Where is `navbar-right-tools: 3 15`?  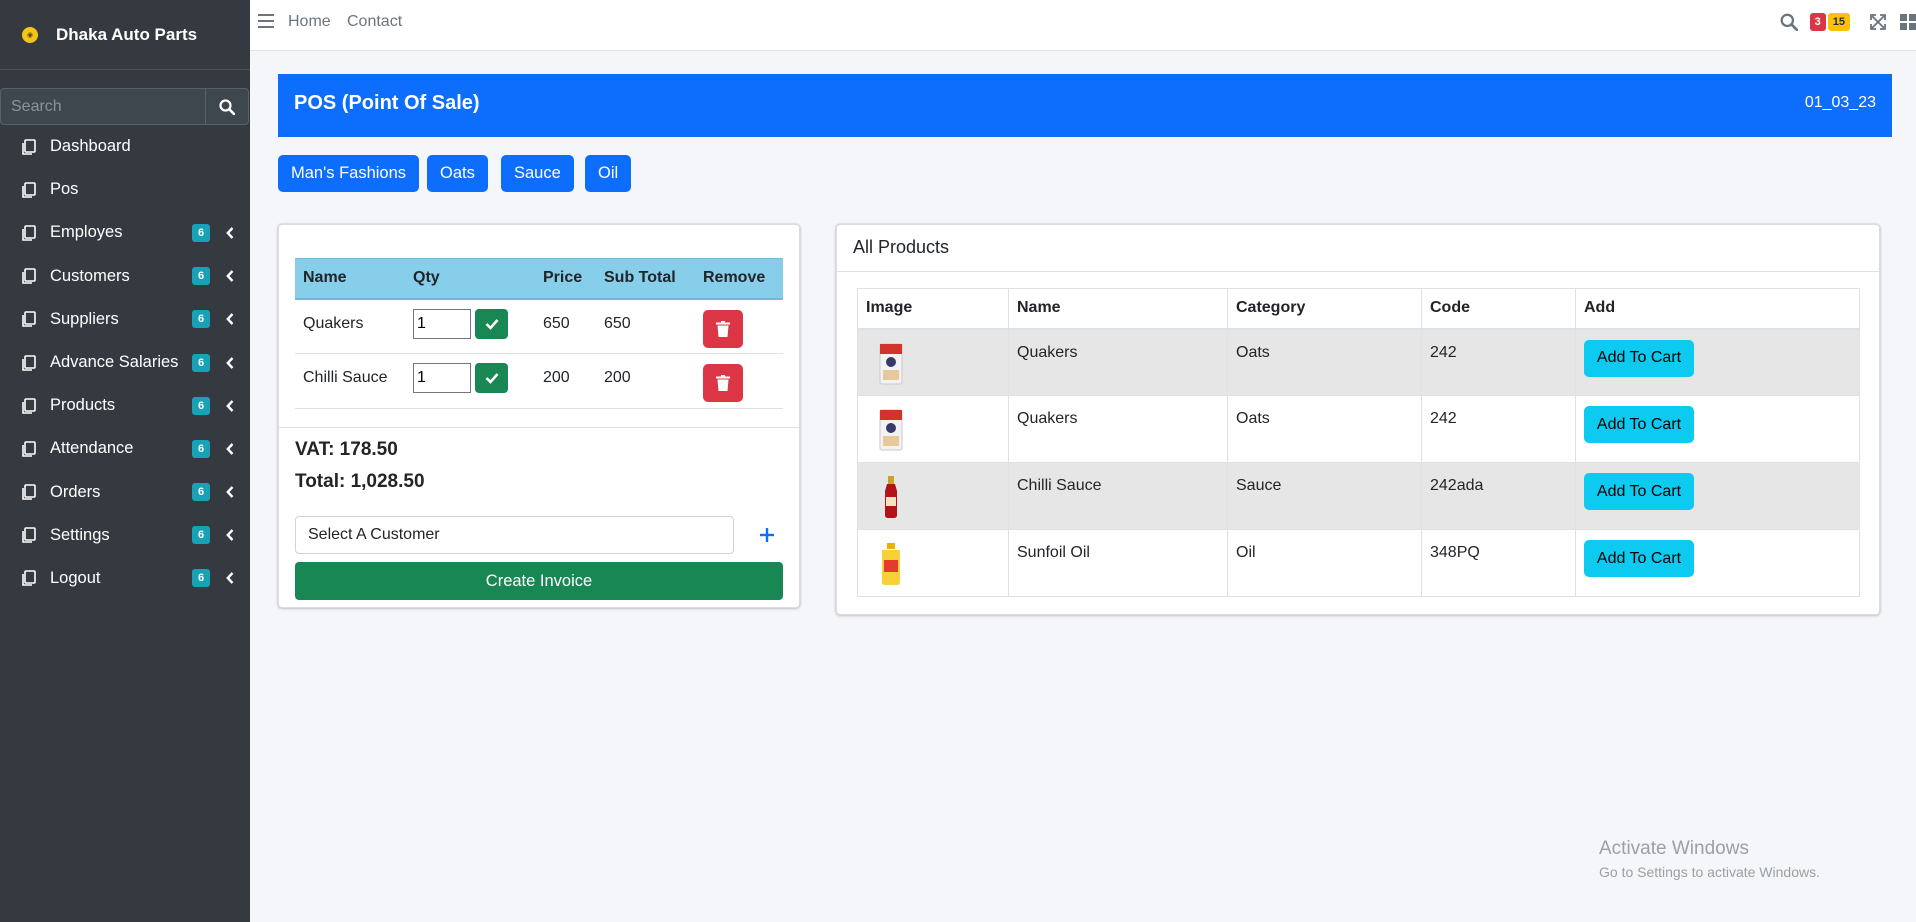
navbar-right-tools: 3 15 is located at coordinates (1848, 22).